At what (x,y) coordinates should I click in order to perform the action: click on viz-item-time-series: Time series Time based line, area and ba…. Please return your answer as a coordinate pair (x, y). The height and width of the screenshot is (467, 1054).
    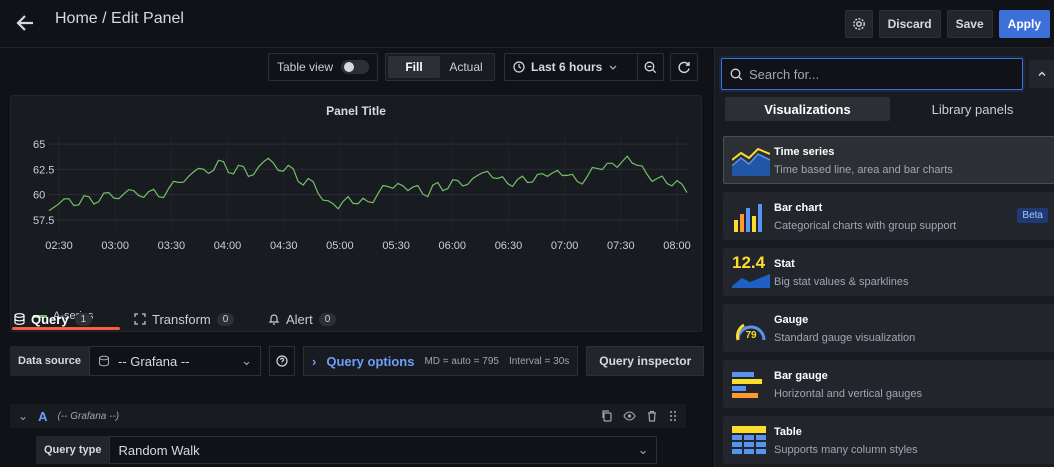
    Looking at the image, I should click on (888, 160).